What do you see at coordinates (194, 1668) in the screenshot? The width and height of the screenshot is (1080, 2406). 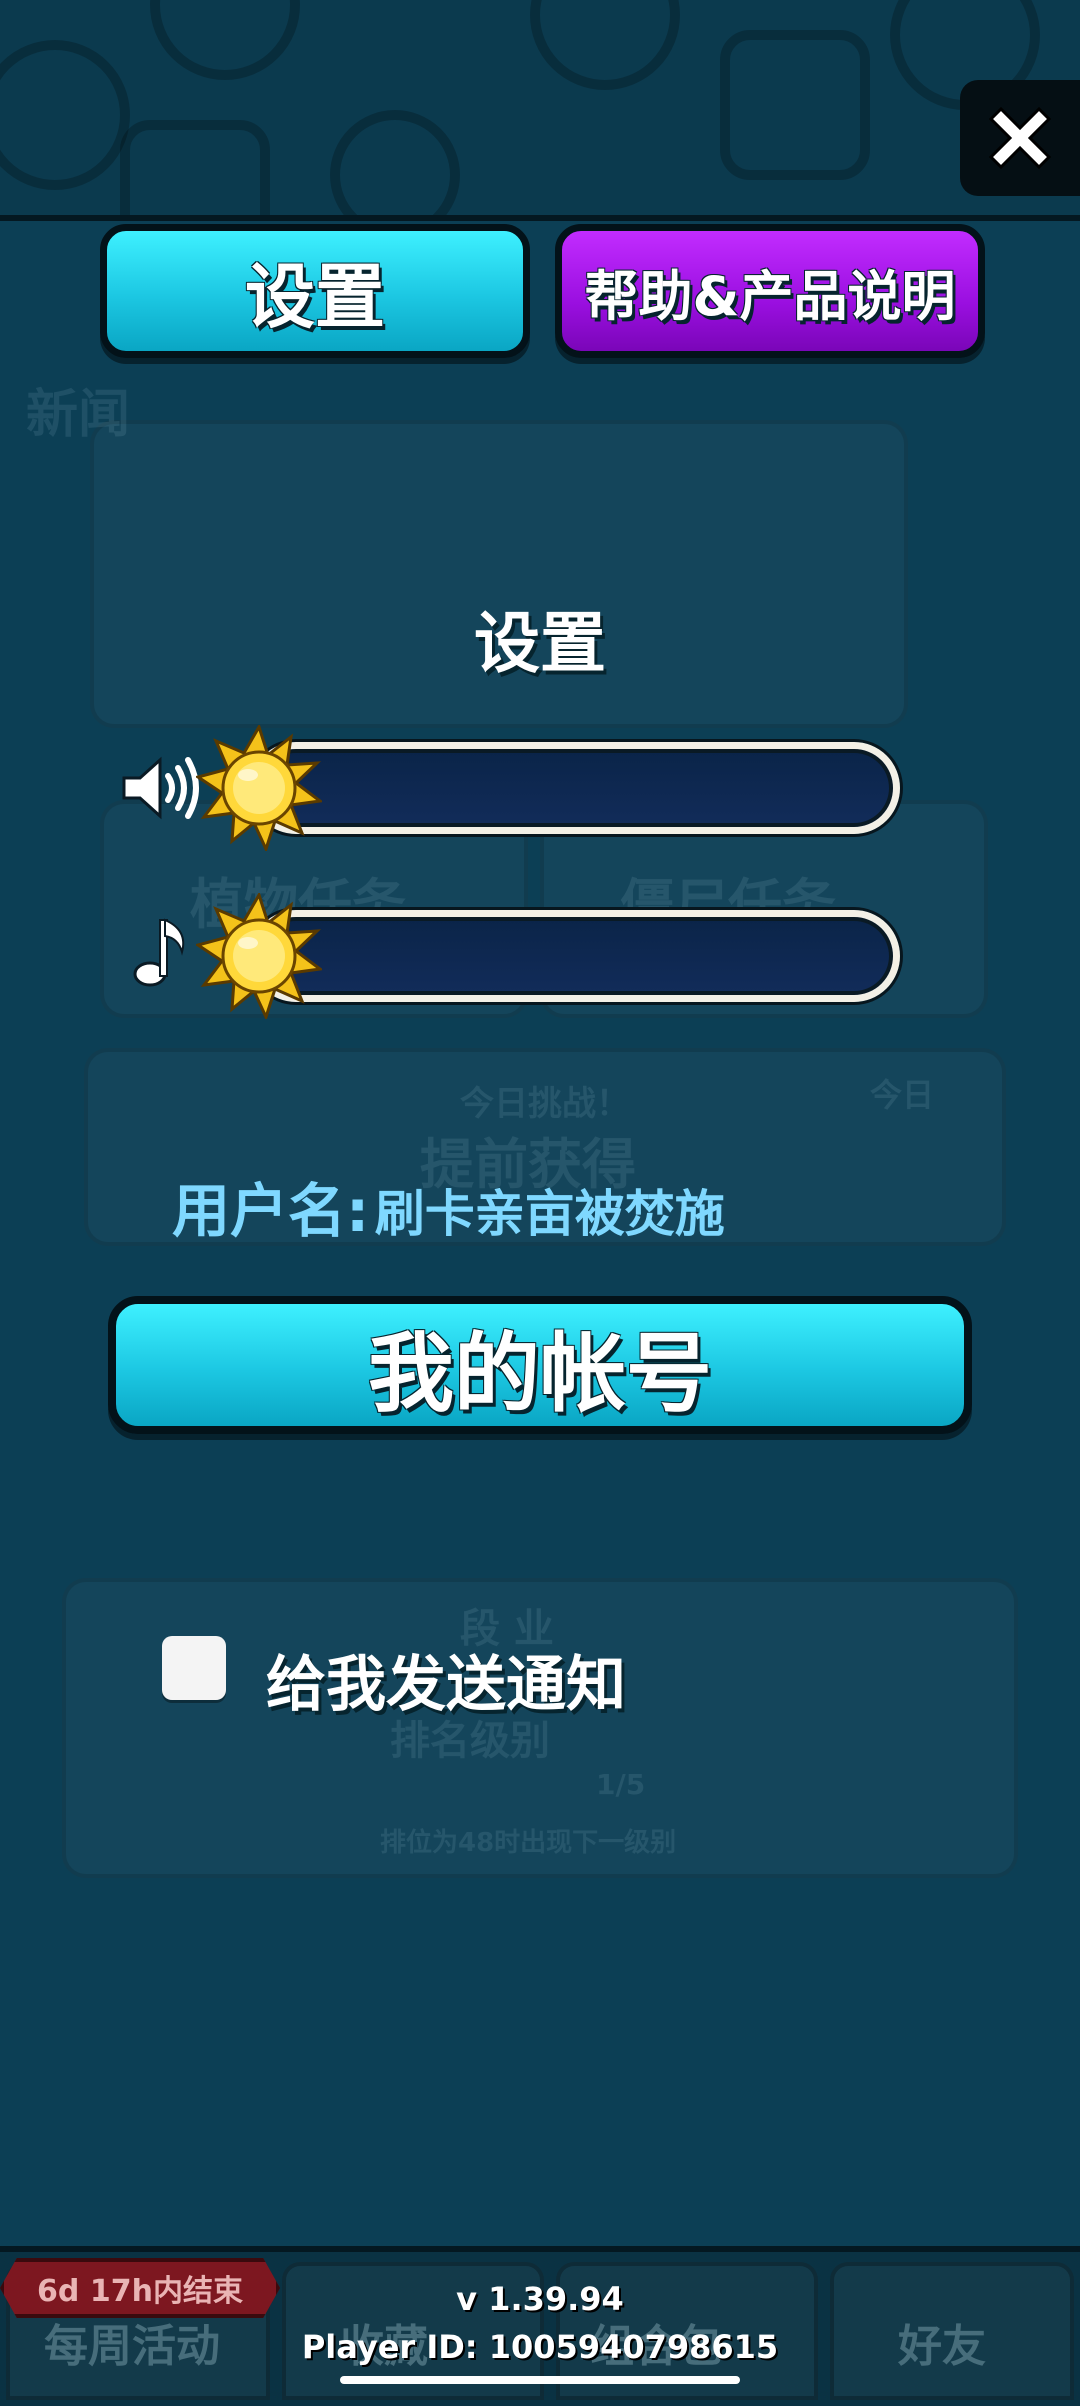 I see `notifications-checkbox` at bounding box center [194, 1668].